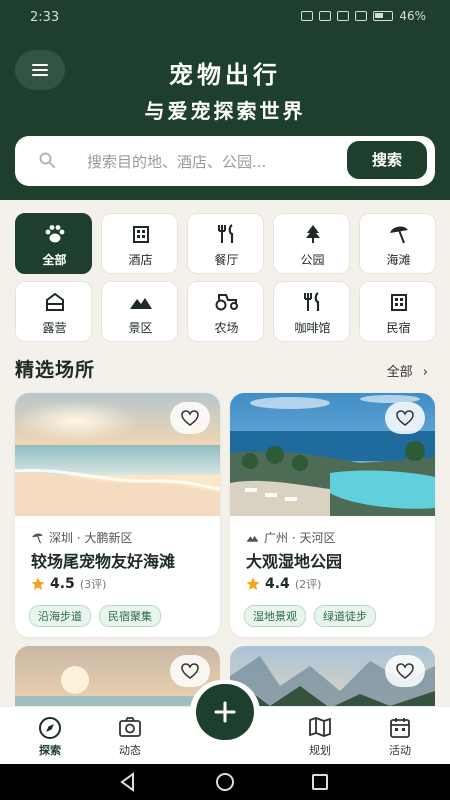 Image resolution: width=450 pixels, height=800 pixels. What do you see at coordinates (225, 233) in the screenshot?
I see `restaurant-icon` at bounding box center [225, 233].